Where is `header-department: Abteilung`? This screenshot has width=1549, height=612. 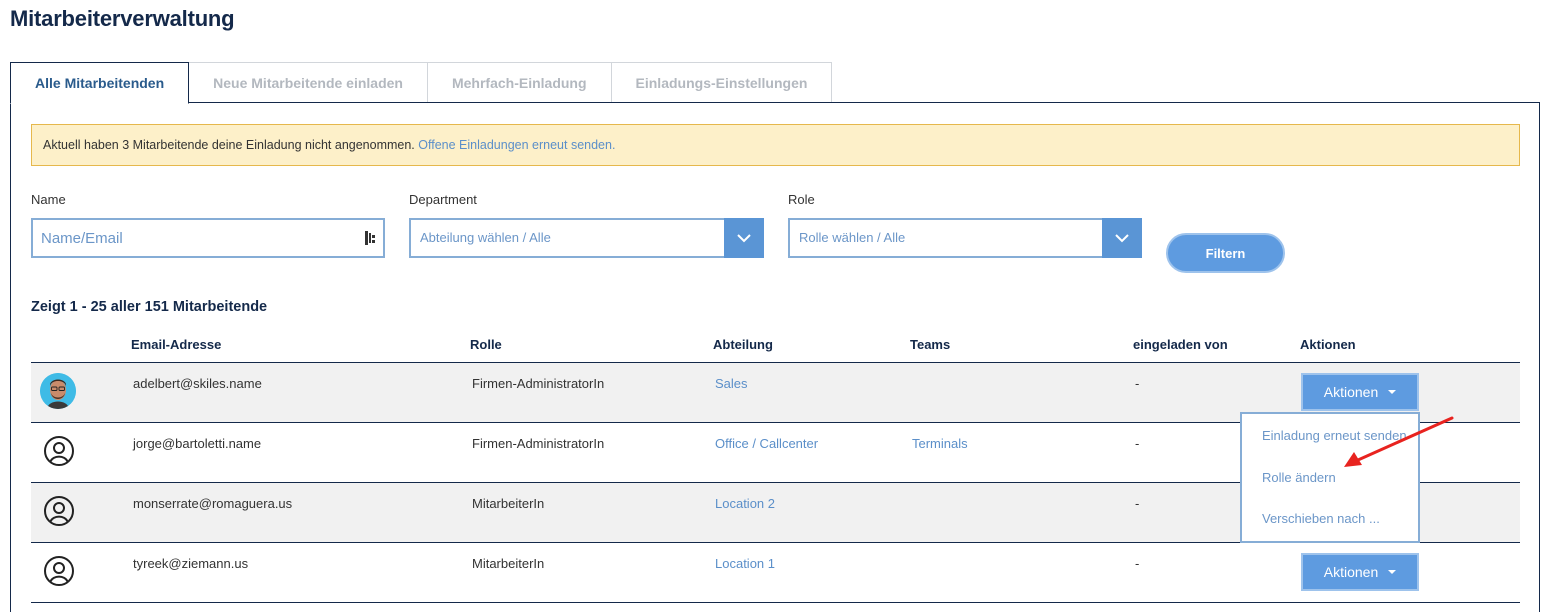
header-department: Abteilung is located at coordinates (743, 344).